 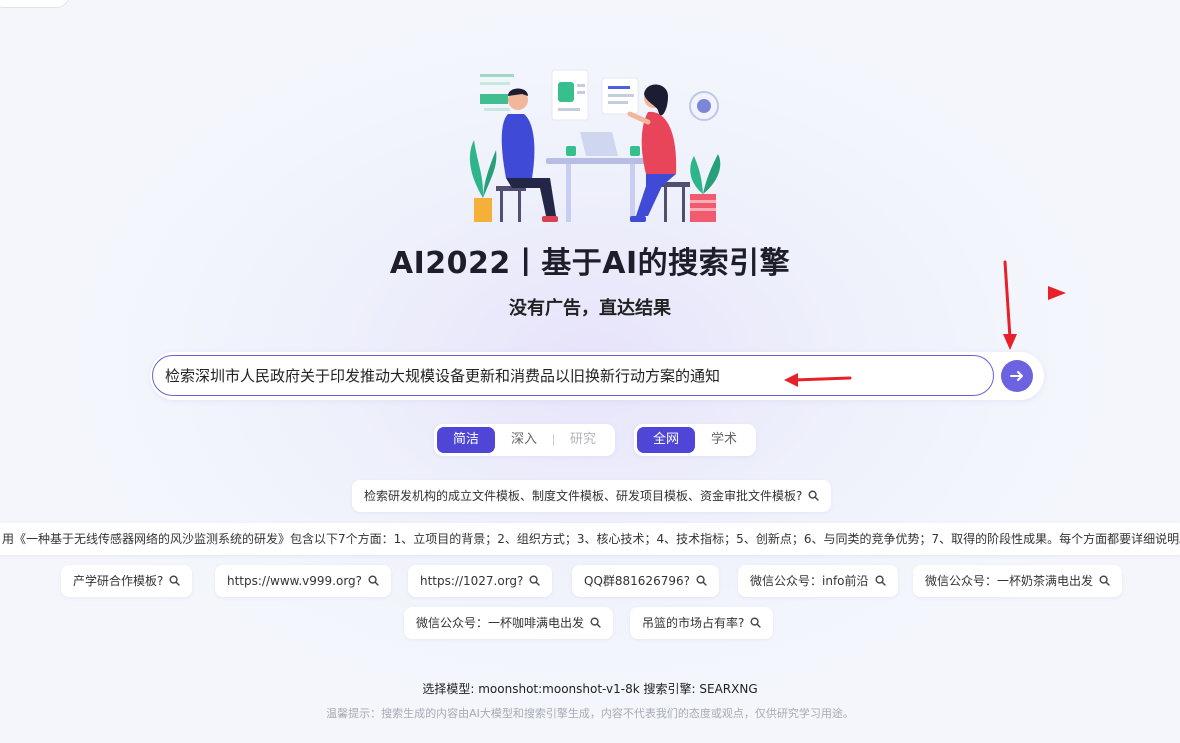 I want to click on depth-mode-toggle: 简洁 深入 研究, so click(x=525, y=440).